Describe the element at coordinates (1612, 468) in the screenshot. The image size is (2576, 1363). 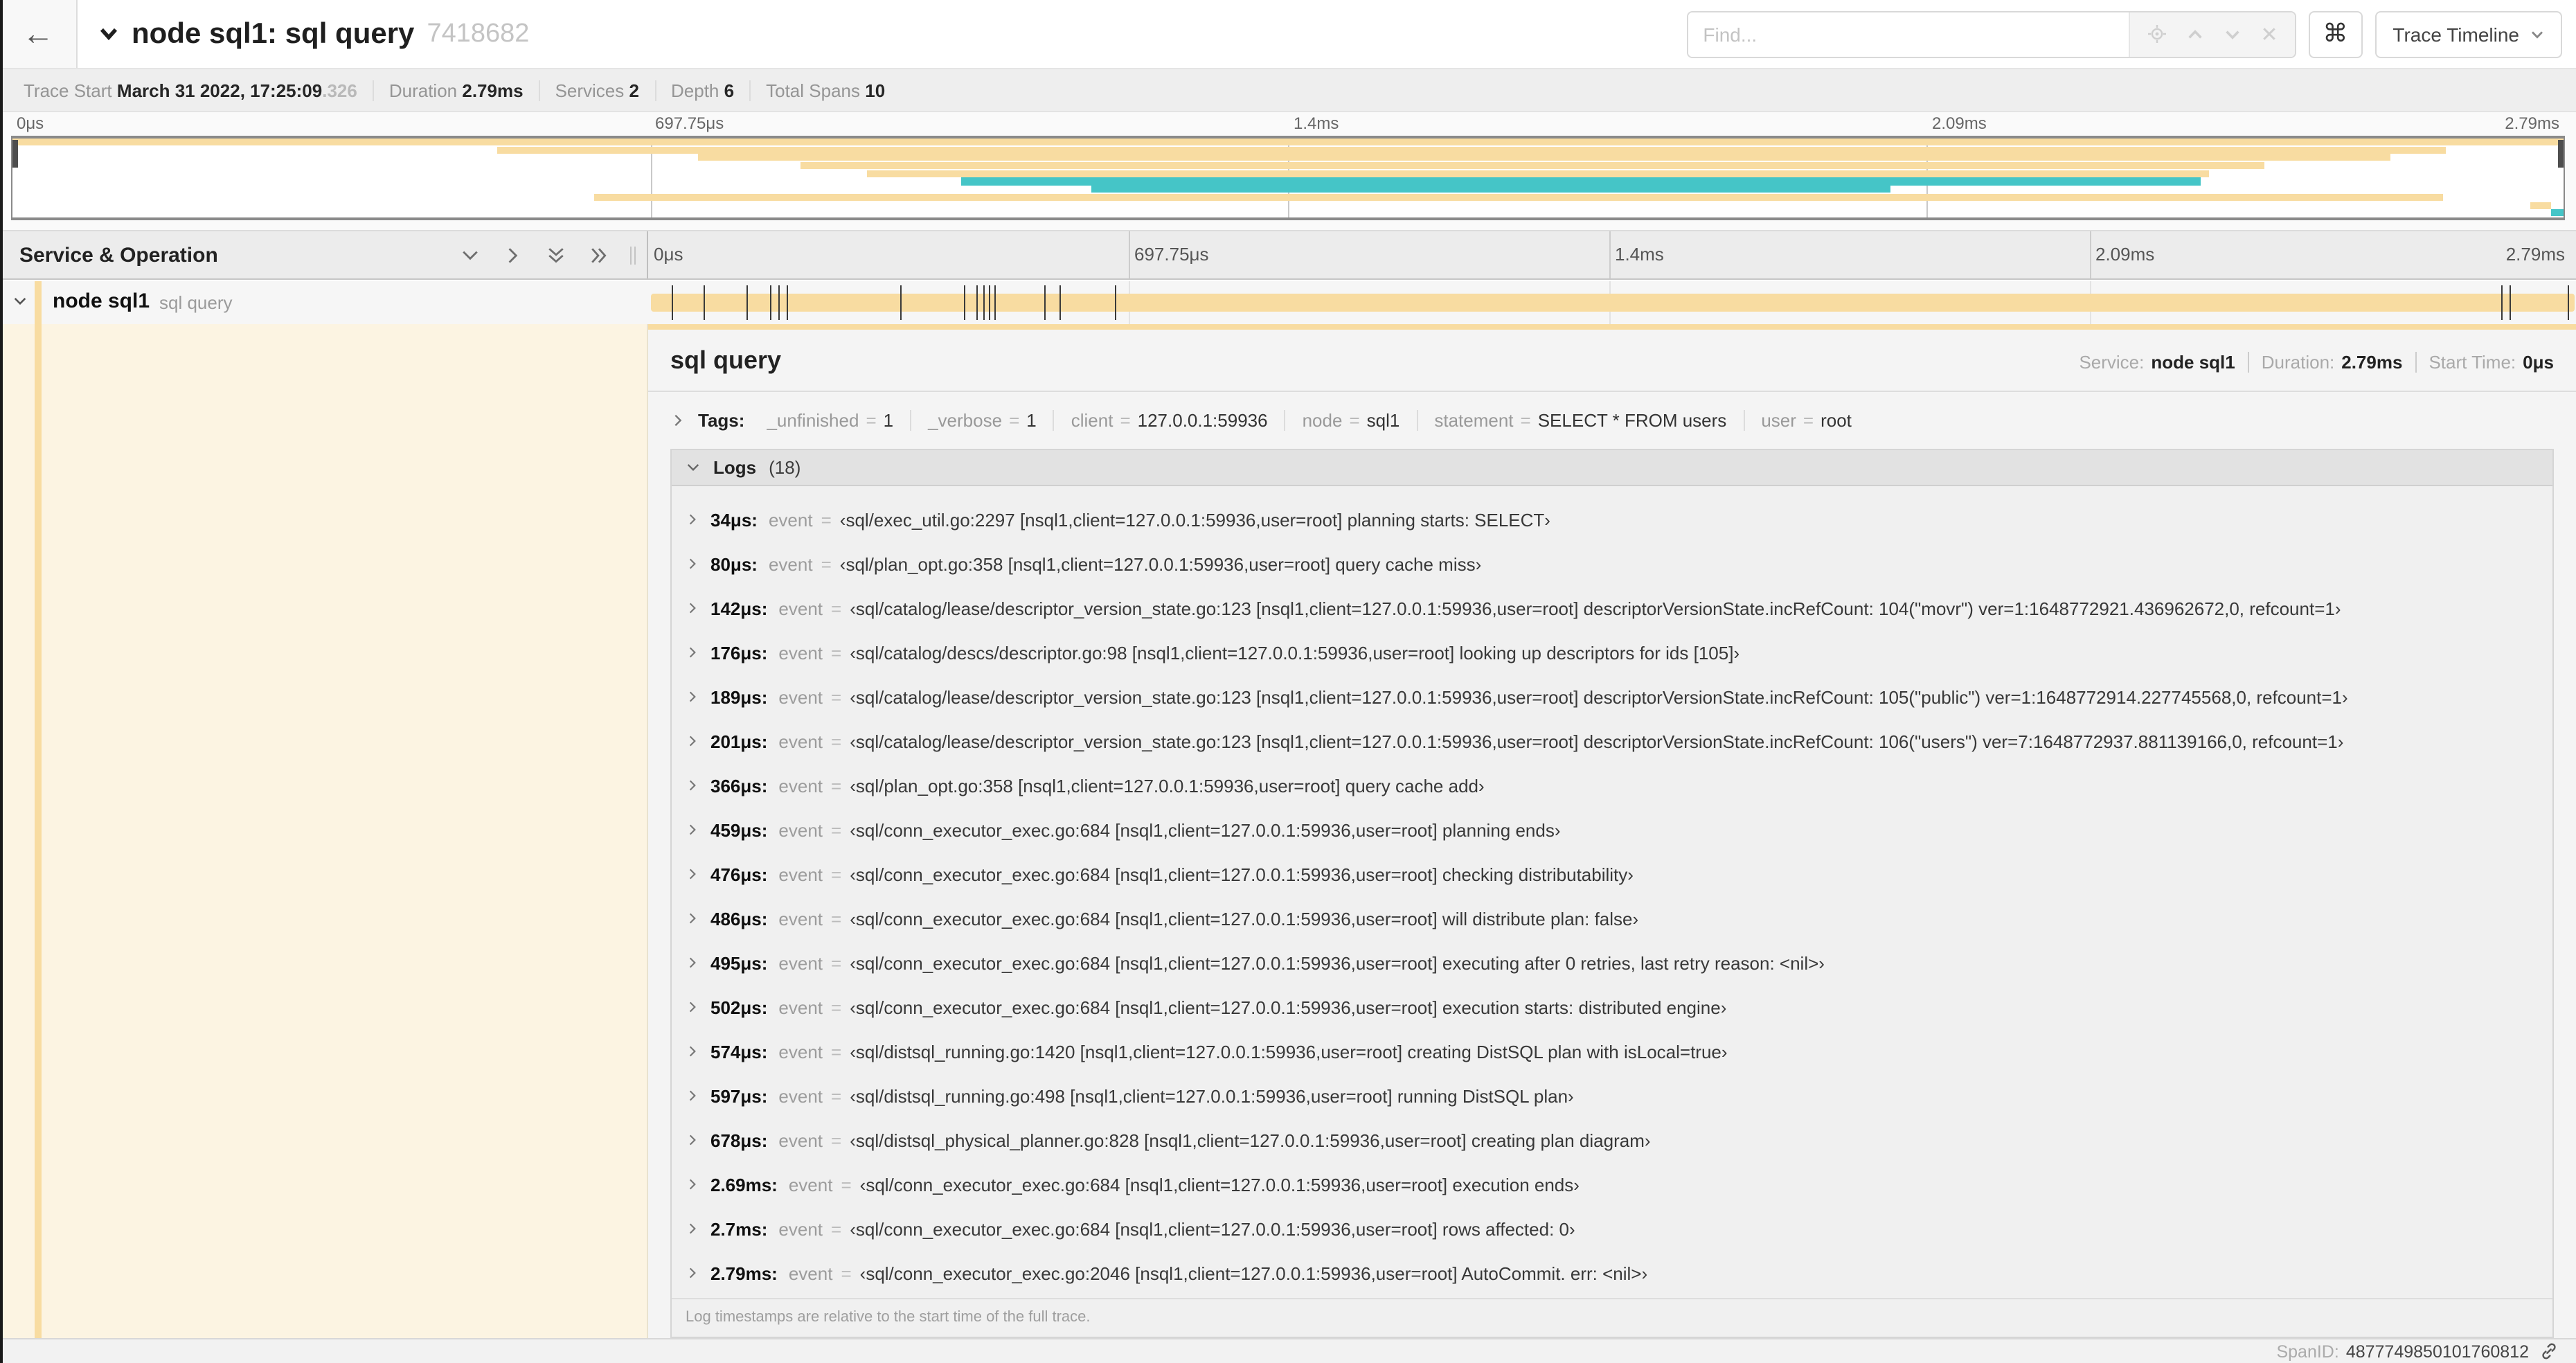
I see `logs-header: Logs (18)` at that location.